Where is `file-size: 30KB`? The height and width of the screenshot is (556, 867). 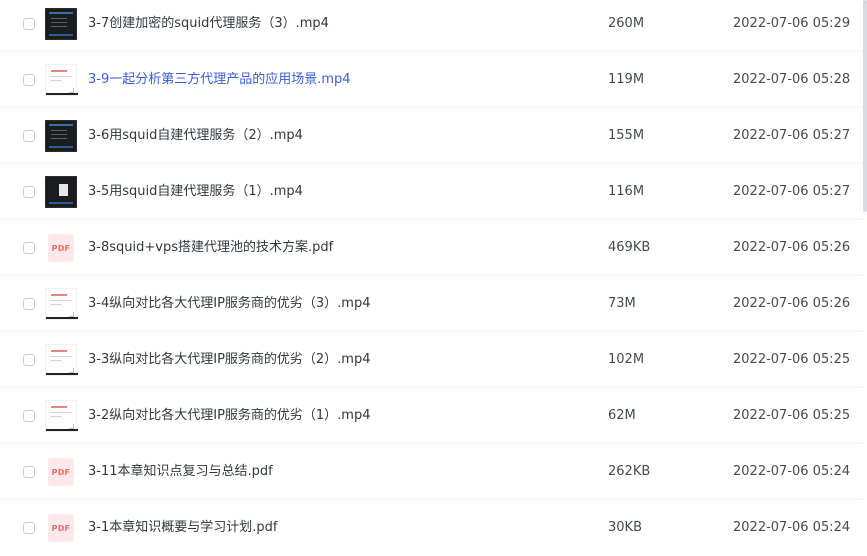 file-size: 30KB is located at coordinates (625, 527).